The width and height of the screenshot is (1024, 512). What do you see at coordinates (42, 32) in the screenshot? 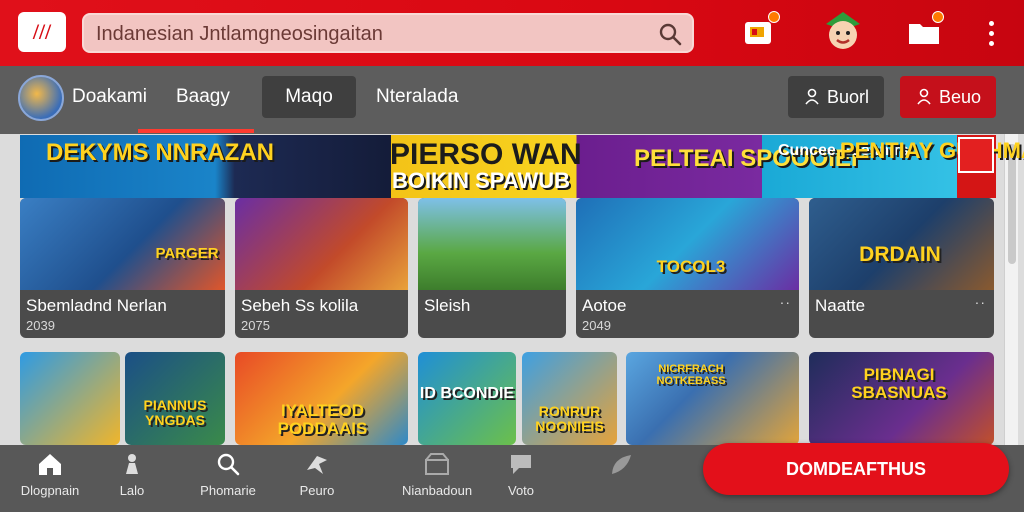
I see `app-logo: ///` at bounding box center [42, 32].